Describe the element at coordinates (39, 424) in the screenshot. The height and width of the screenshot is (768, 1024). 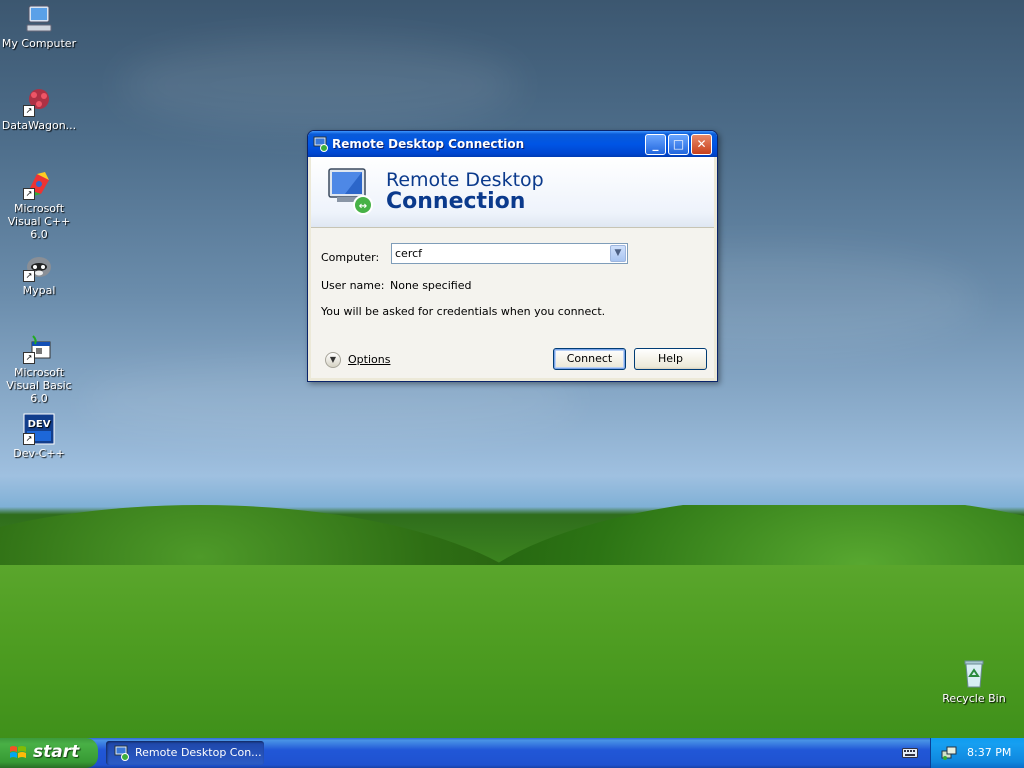
I see `svg-text: DEV` at that location.